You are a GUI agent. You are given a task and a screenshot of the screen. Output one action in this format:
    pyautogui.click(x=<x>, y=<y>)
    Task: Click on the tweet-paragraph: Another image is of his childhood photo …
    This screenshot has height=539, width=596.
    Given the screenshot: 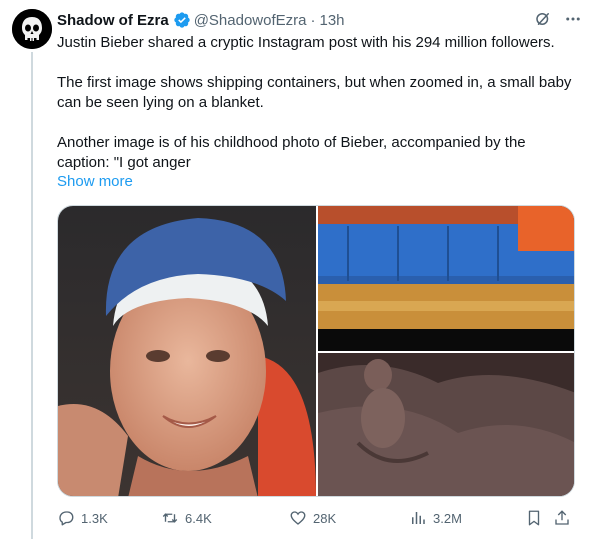 What is the action you would take?
    pyautogui.click(x=291, y=152)
    